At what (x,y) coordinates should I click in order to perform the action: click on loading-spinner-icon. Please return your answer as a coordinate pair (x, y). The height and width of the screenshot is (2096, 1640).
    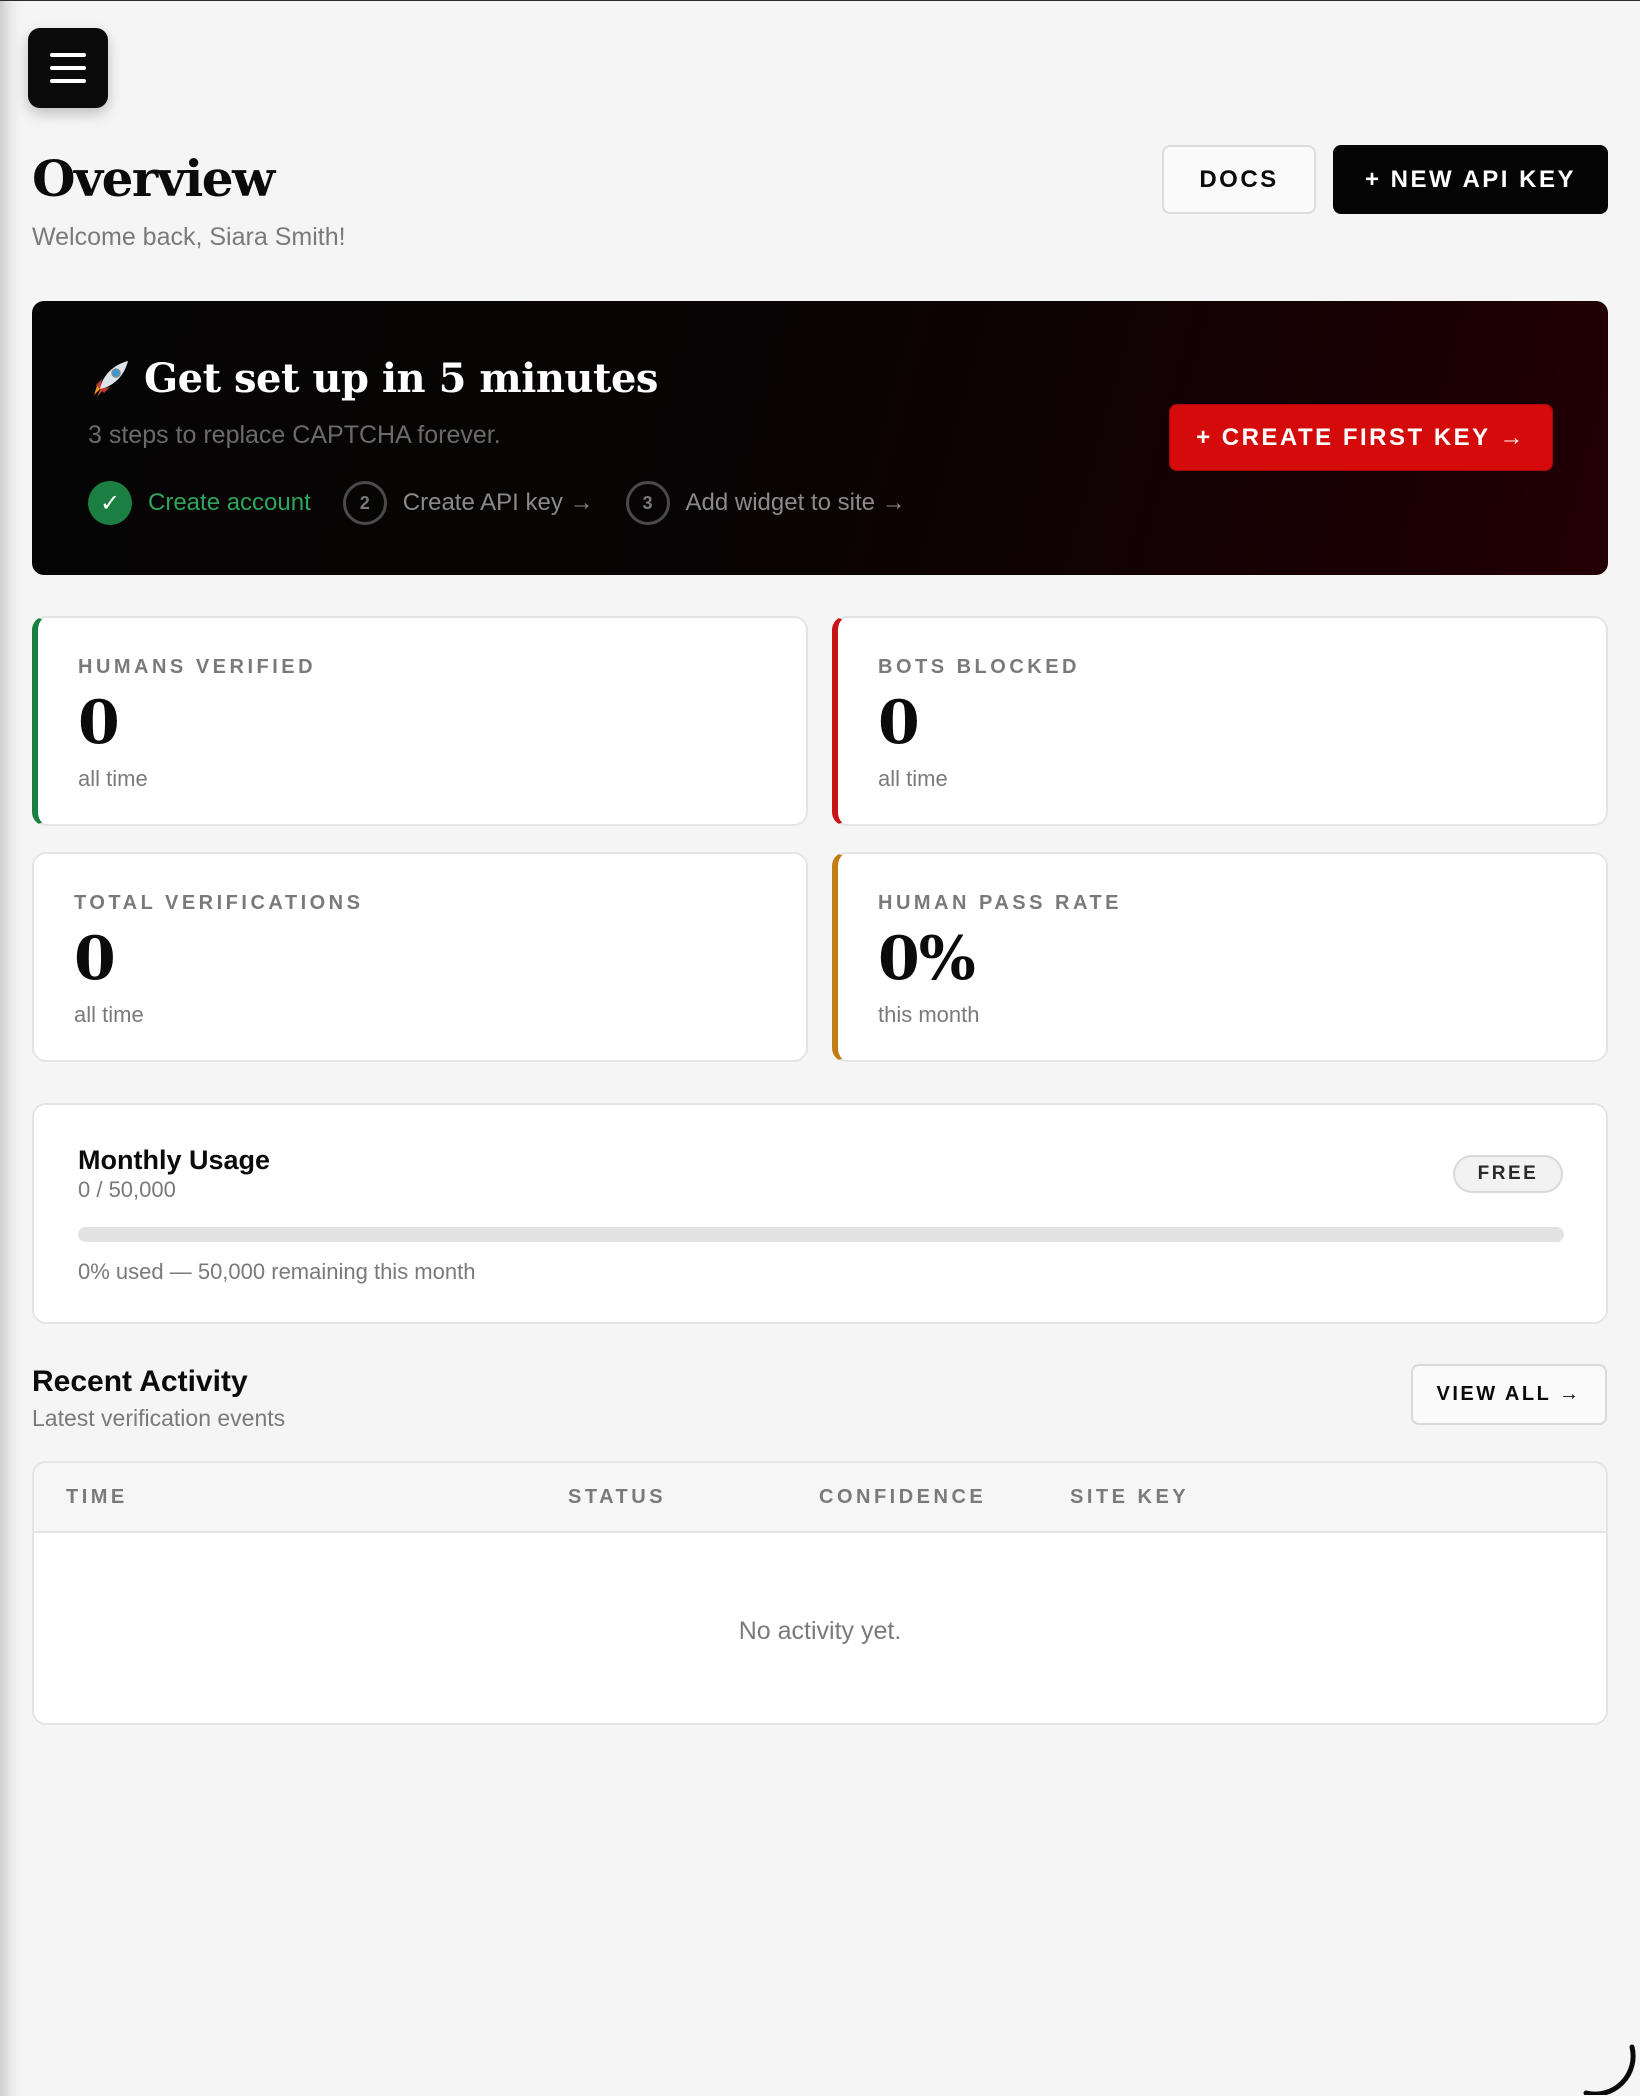
    Looking at the image, I should click on (1609, 2069).